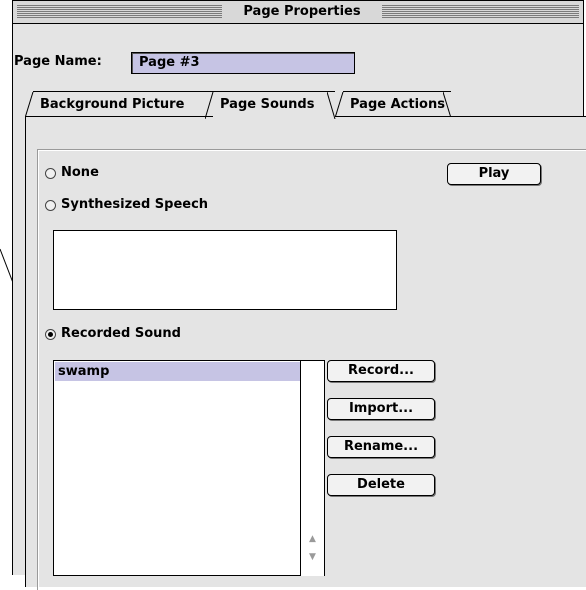  I want to click on tab-page-actions: Page Actions, so click(393, 104).